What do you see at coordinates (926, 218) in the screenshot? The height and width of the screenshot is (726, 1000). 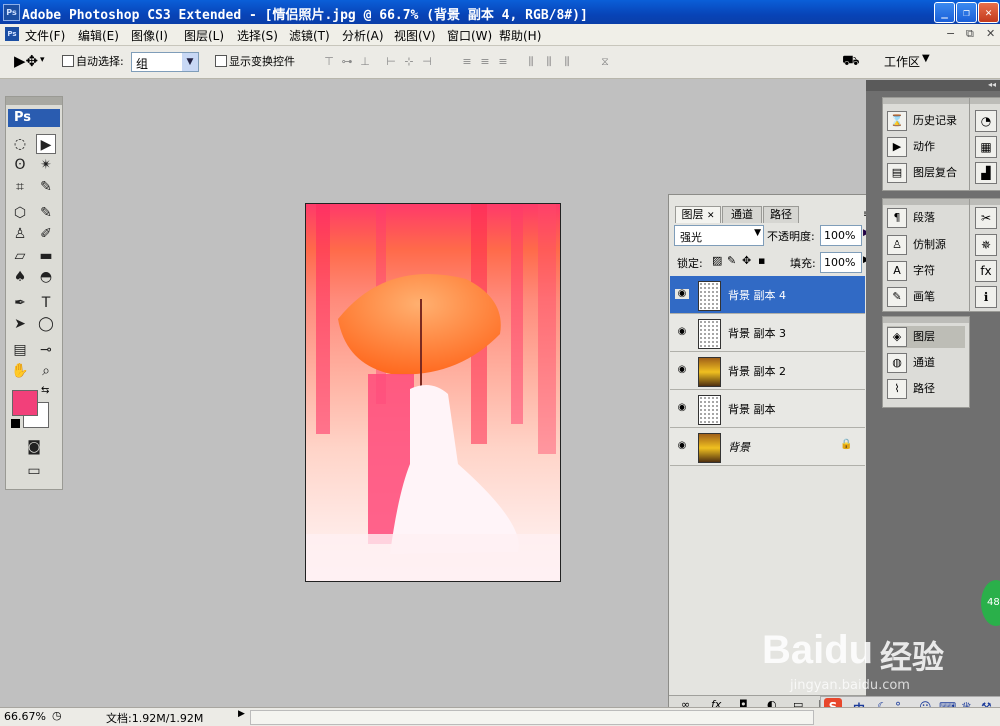 I see `dock-item-paragraph: ¶ 段落` at bounding box center [926, 218].